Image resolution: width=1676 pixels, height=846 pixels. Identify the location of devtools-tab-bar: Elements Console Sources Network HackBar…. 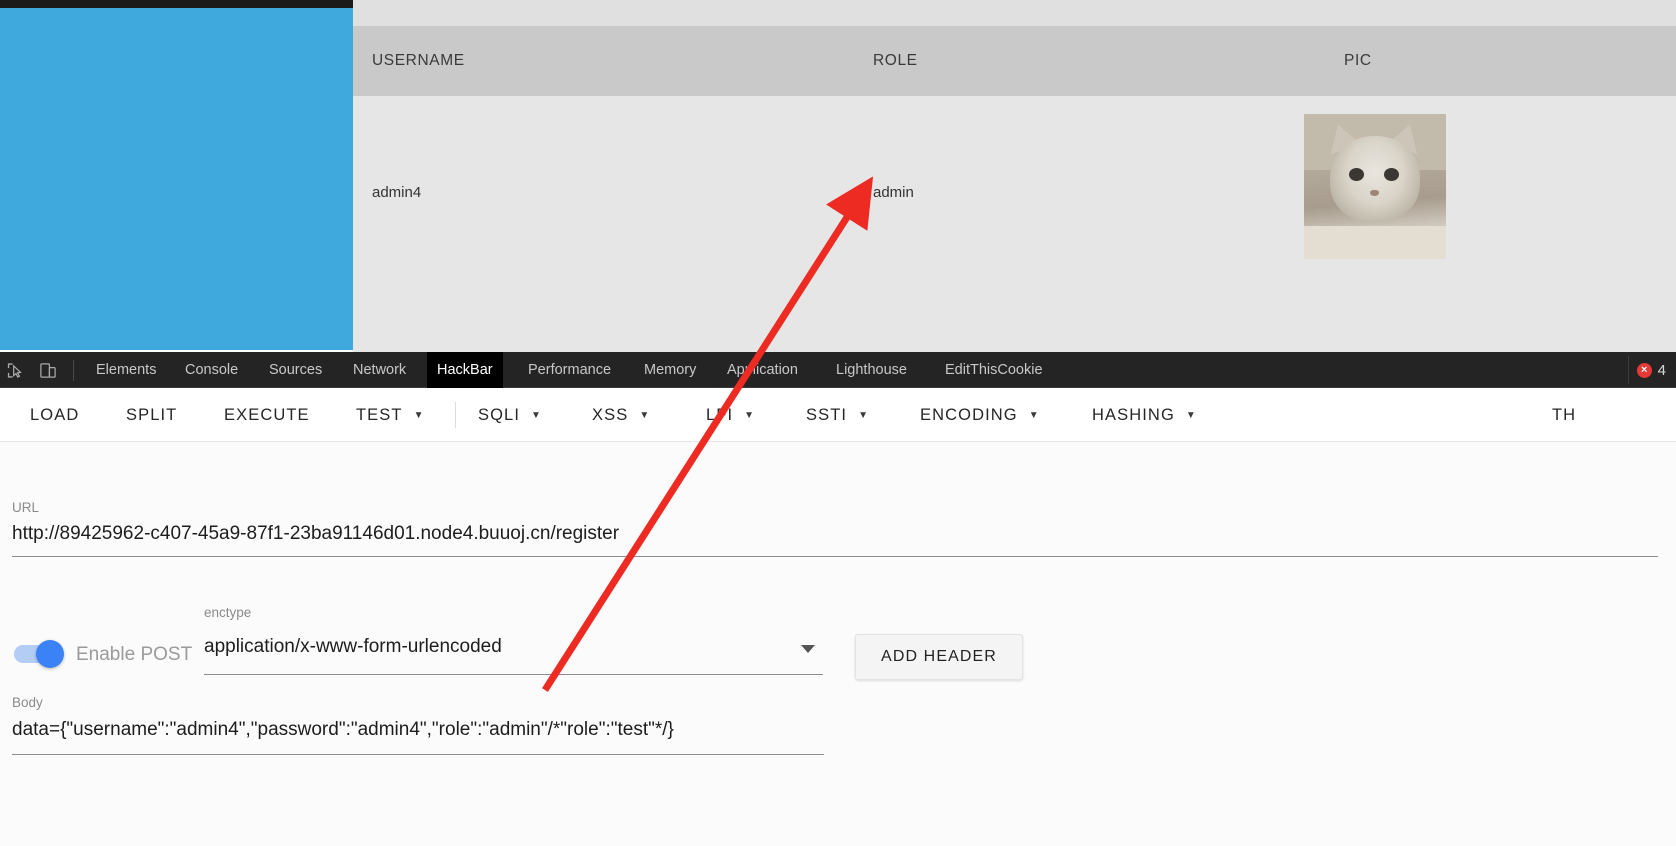
(838, 370).